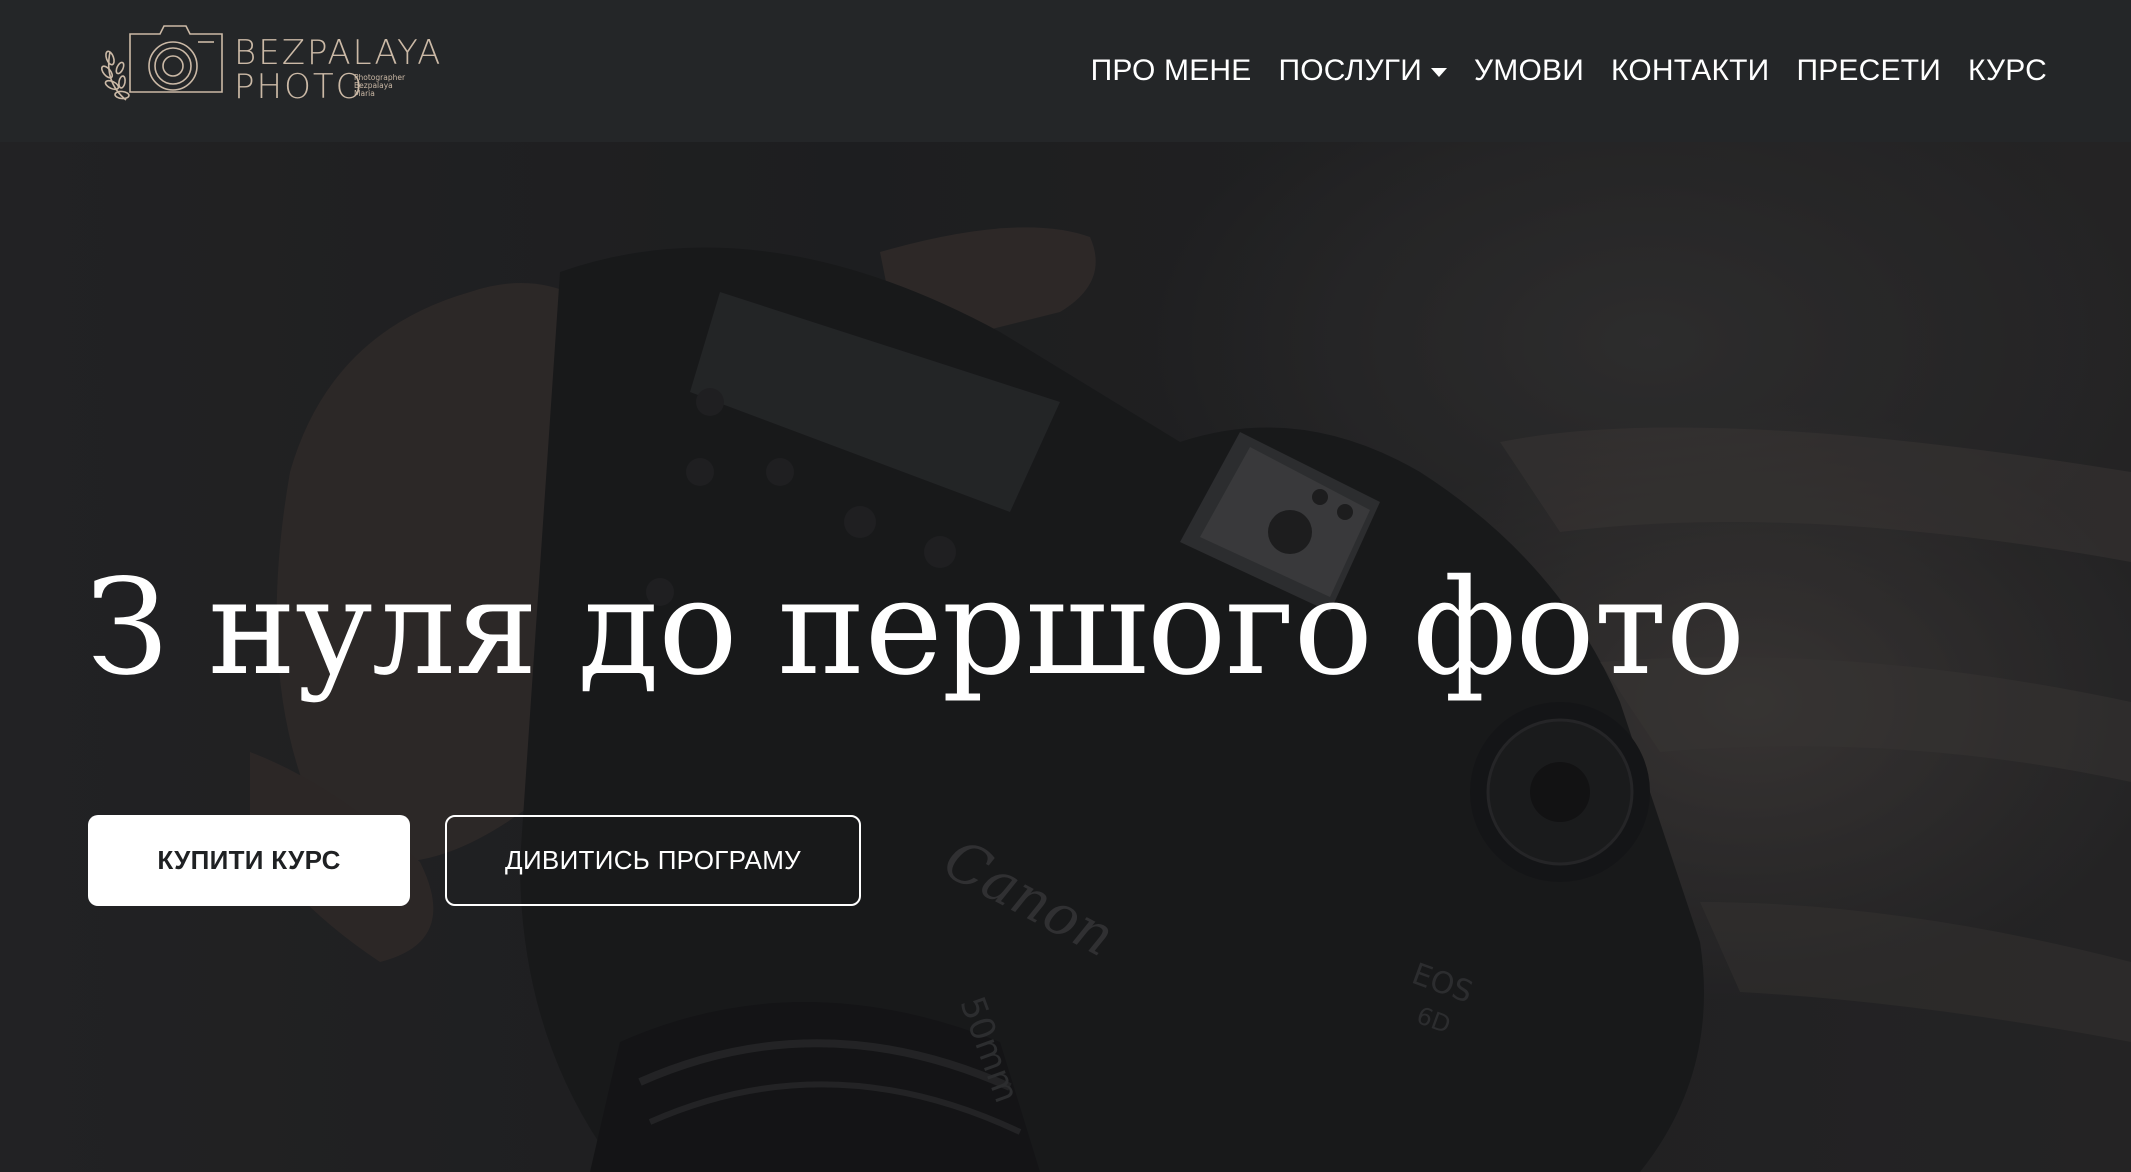  Describe the element at coordinates (249, 860) in the screenshot. I see `buy-course-button: КУПИТИ КУРС` at that location.